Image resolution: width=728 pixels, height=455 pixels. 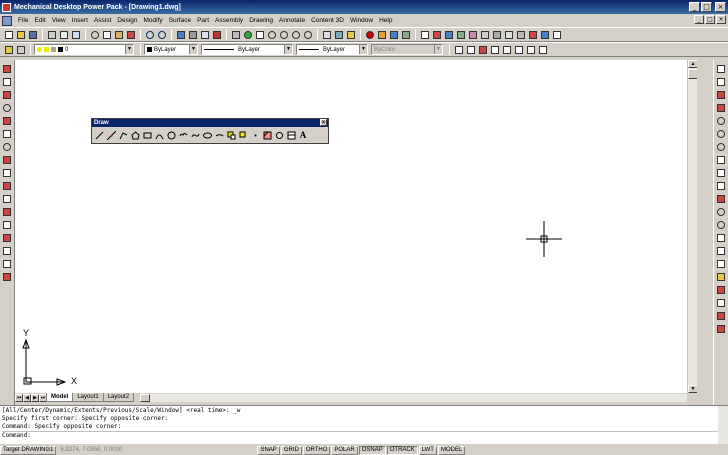 What do you see at coordinates (460, 34) in the screenshot?
I see `revolve-icon` at bounding box center [460, 34].